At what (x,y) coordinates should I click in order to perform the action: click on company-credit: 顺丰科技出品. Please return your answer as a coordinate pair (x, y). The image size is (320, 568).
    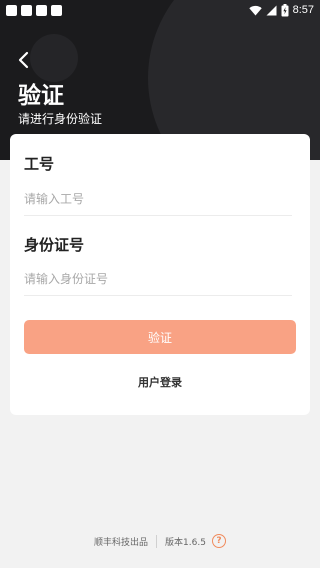
    Looking at the image, I should click on (121, 542).